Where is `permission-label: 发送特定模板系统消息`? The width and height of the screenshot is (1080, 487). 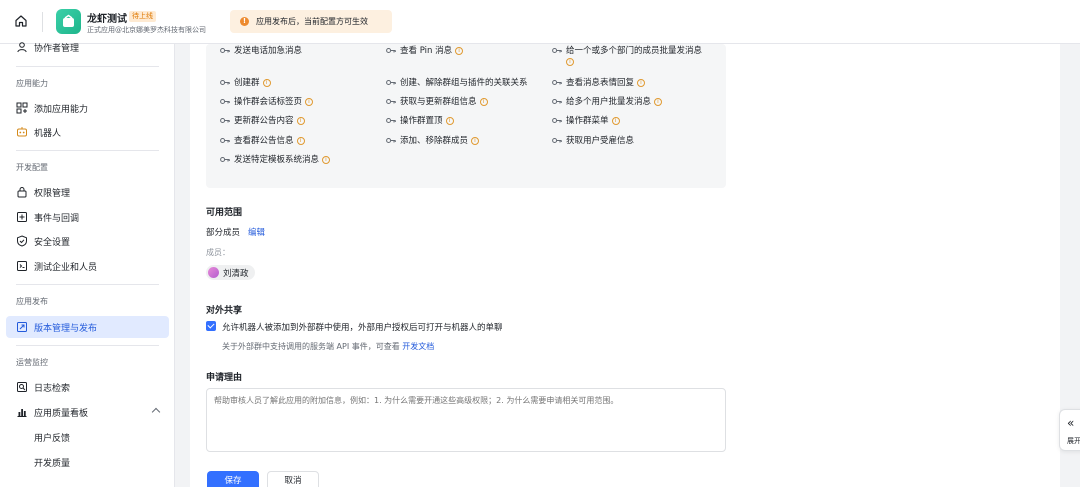 permission-label: 发送特定模板系统消息 is located at coordinates (277, 160).